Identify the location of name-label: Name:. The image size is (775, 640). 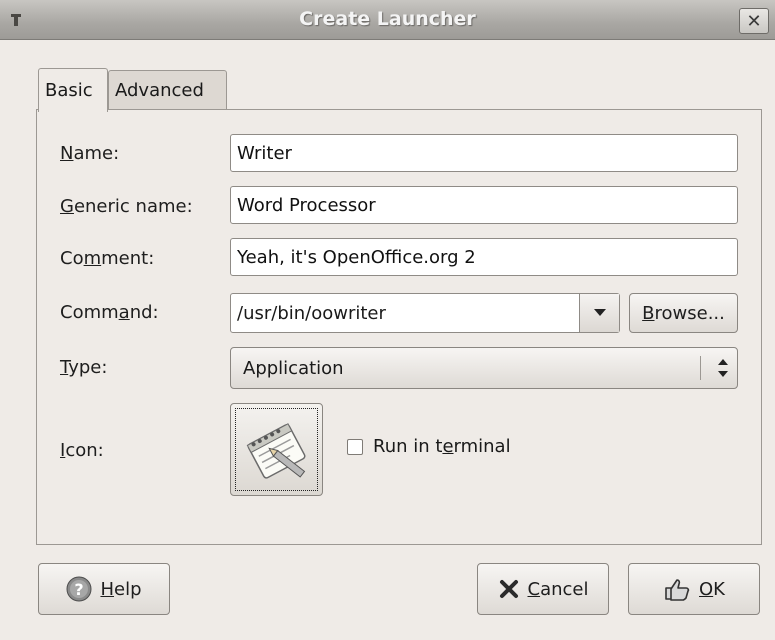
(90, 153).